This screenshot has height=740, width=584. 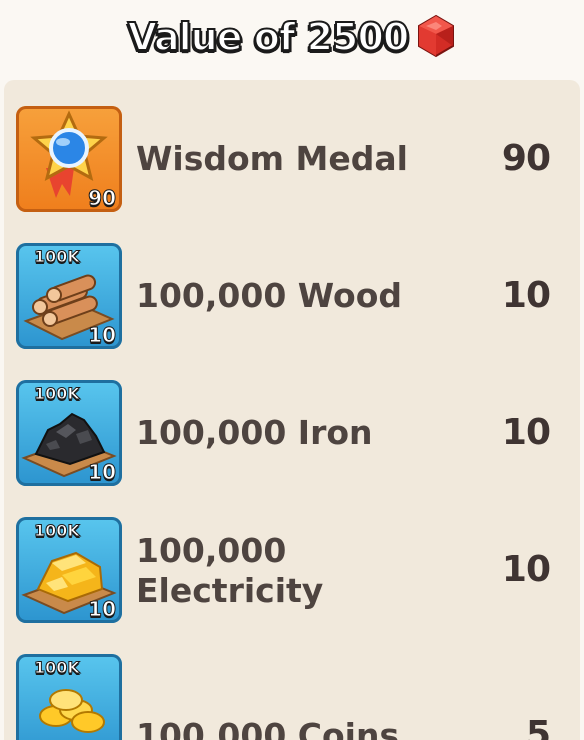 What do you see at coordinates (69, 570) in the screenshot?
I see `electricity-icon: 100K 10` at bounding box center [69, 570].